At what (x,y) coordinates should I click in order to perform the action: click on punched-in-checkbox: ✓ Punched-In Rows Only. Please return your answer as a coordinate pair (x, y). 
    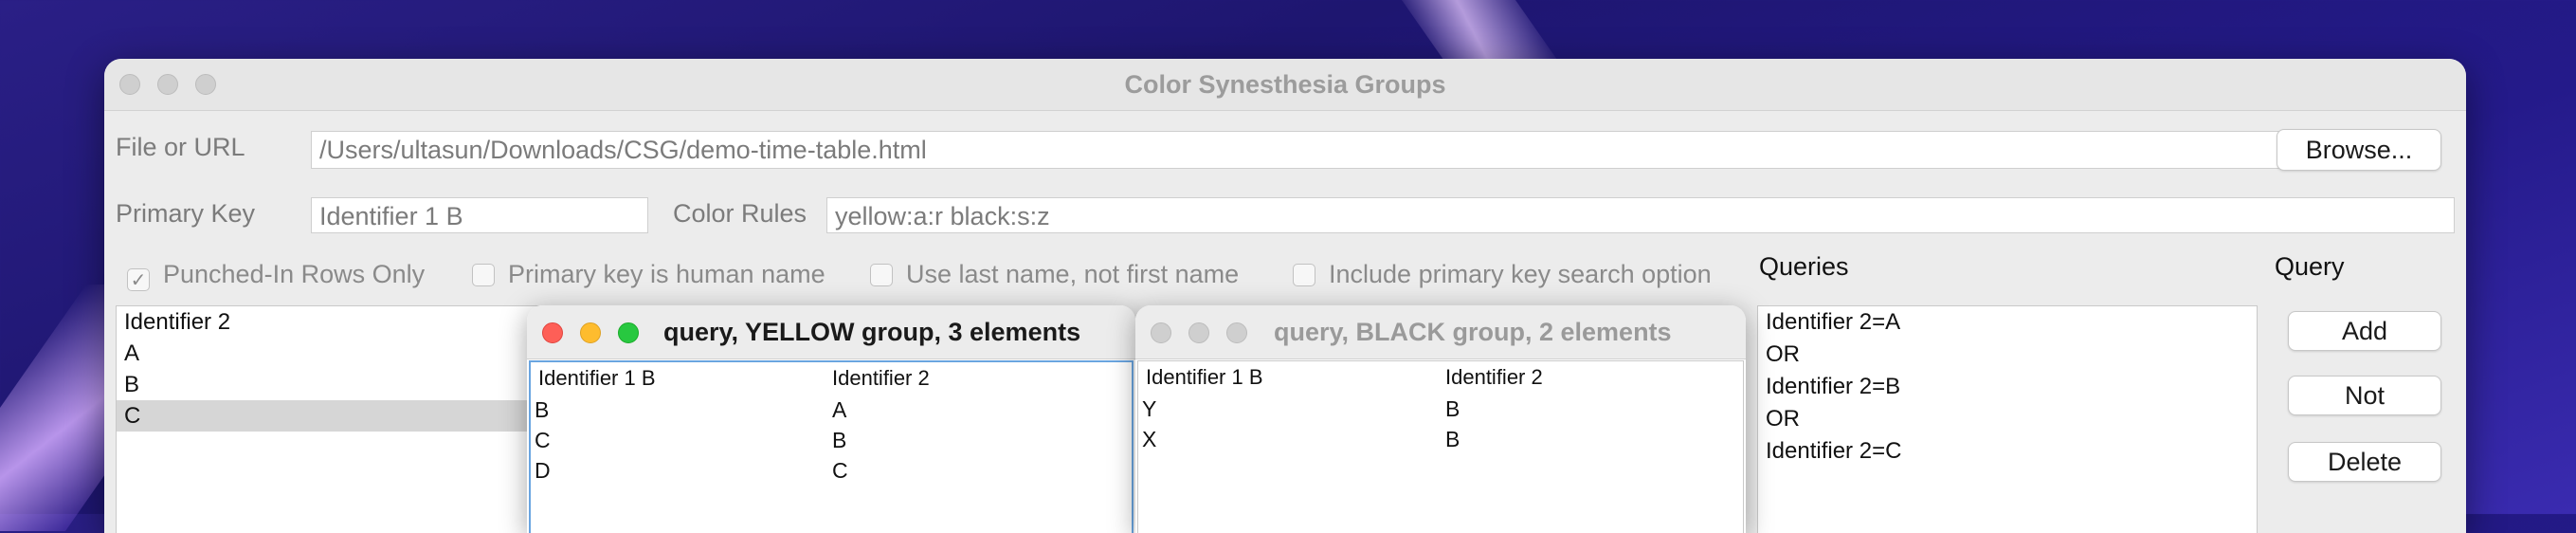
    Looking at the image, I should click on (276, 275).